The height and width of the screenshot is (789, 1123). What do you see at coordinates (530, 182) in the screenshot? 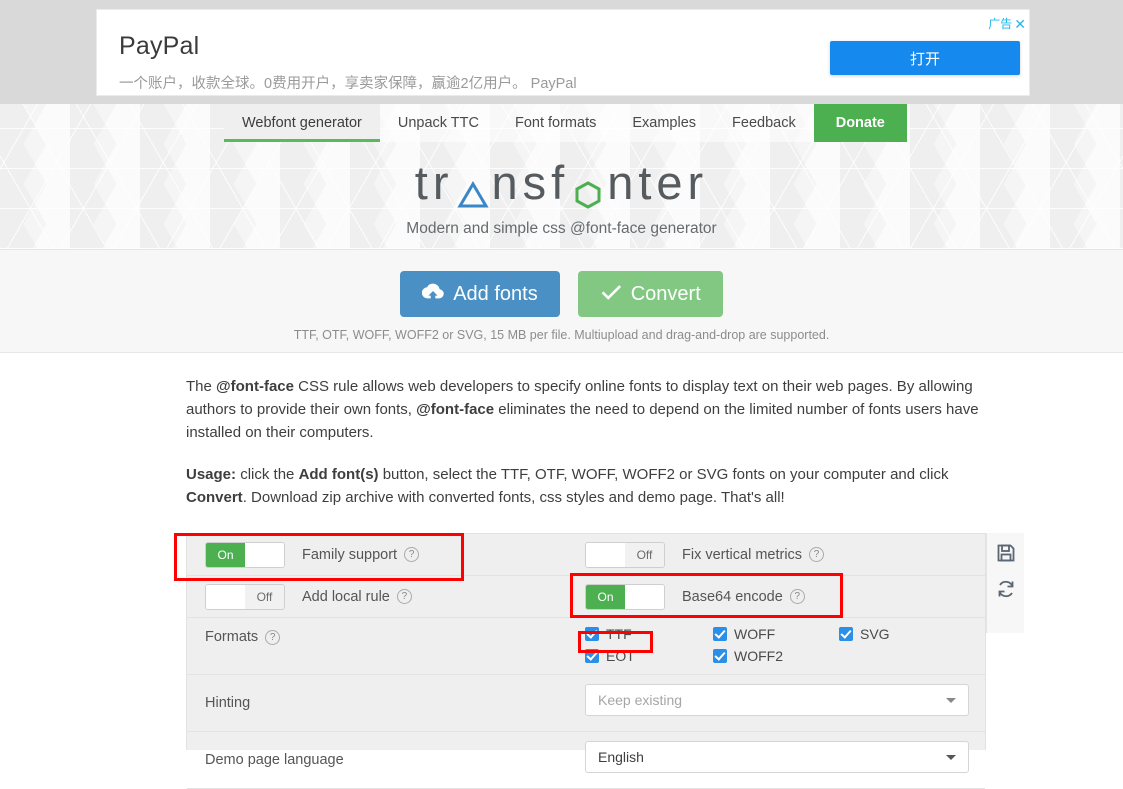
I see `logo-text-part-2: nsf` at bounding box center [530, 182].